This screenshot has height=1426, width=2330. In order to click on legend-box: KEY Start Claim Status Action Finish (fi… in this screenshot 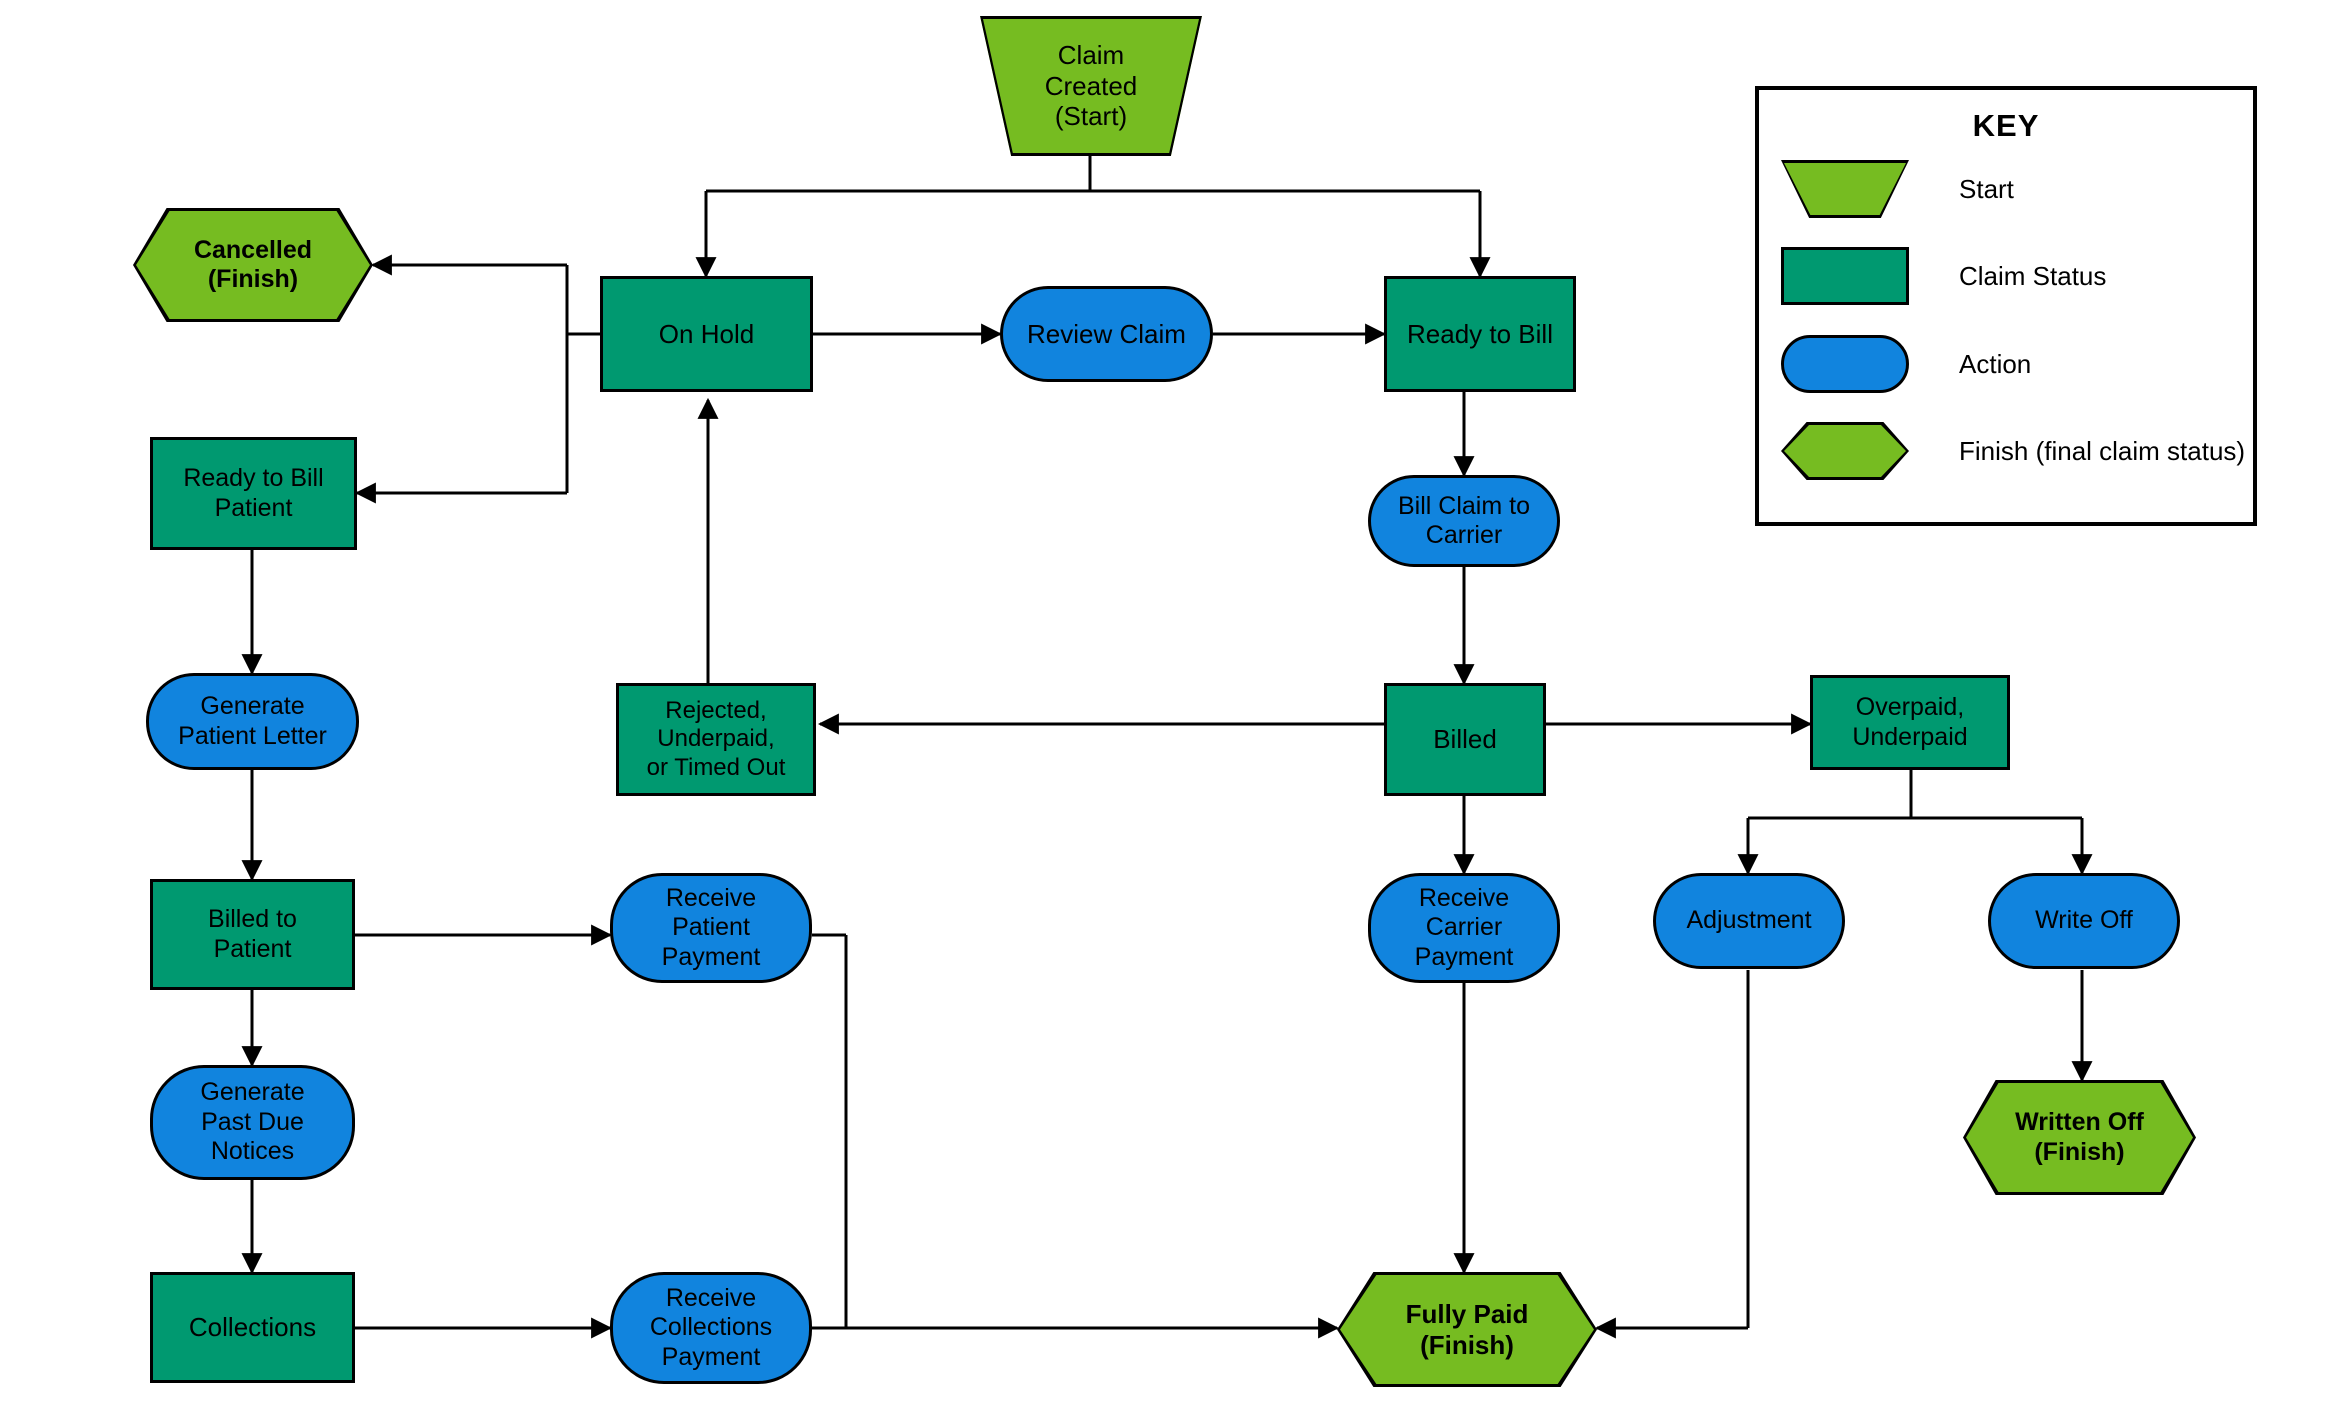, I will do `click(2006, 306)`.